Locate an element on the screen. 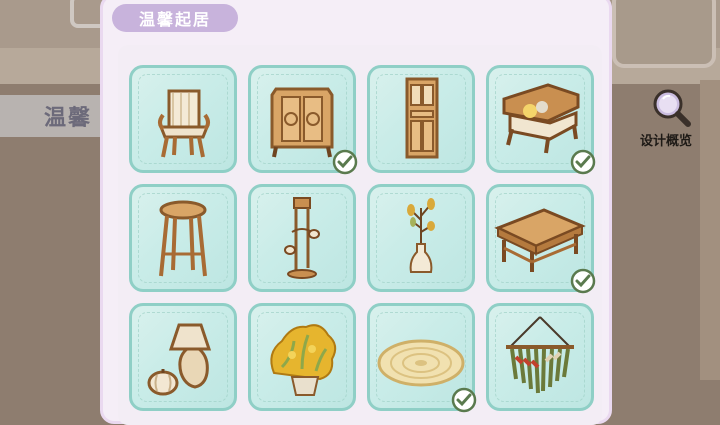 This screenshot has width=720, height=425. item-rattan-armchair is located at coordinates (183, 119).